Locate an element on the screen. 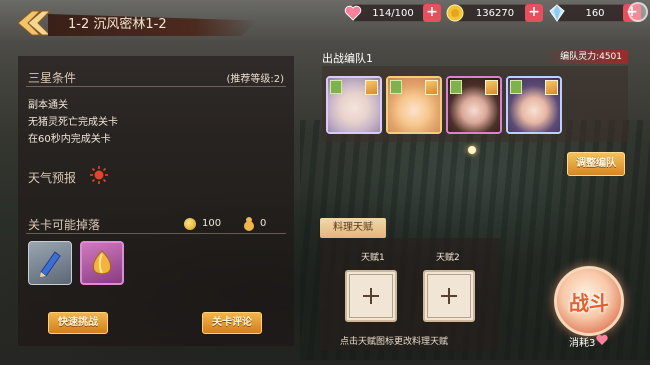 Image resolution: width=650 pixels, height=365 pixels. three-star-title: 三星条件 is located at coordinates (52, 78).